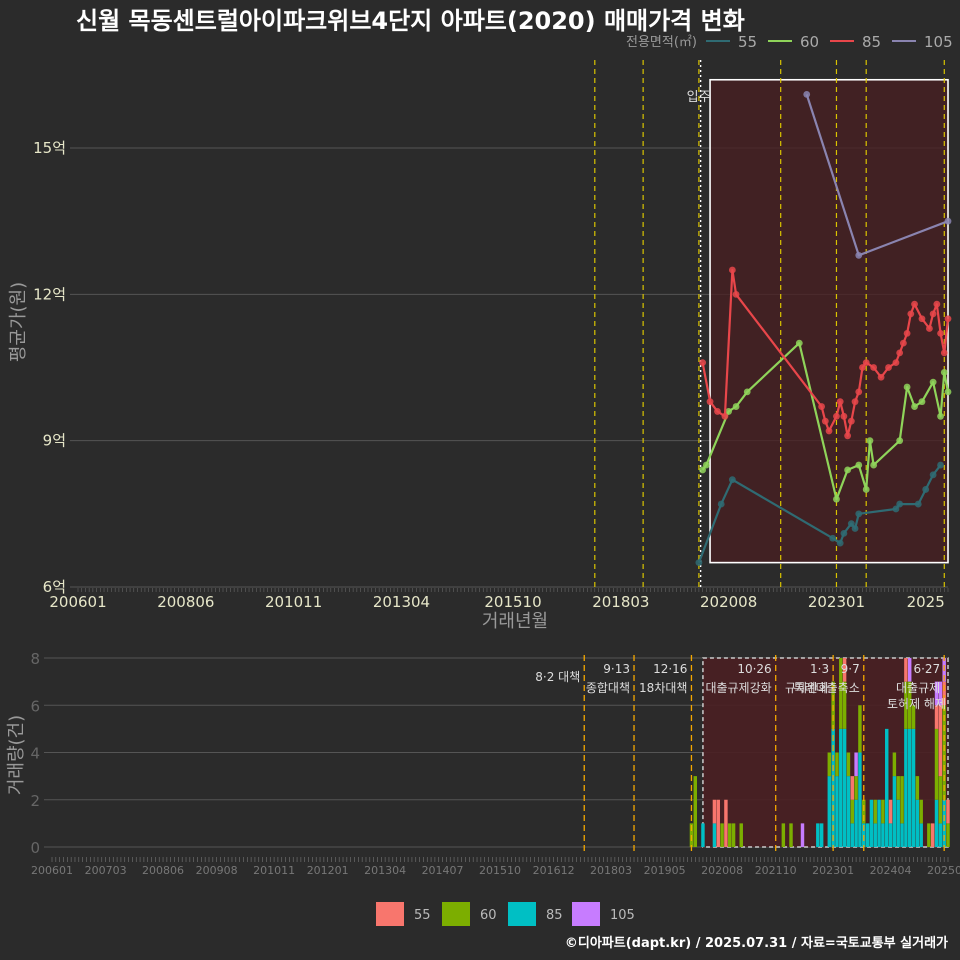 This screenshot has height=960, width=960. Describe the element at coordinates (929, 835) in the screenshot. I see `bar-2025-02-s60` at that location.